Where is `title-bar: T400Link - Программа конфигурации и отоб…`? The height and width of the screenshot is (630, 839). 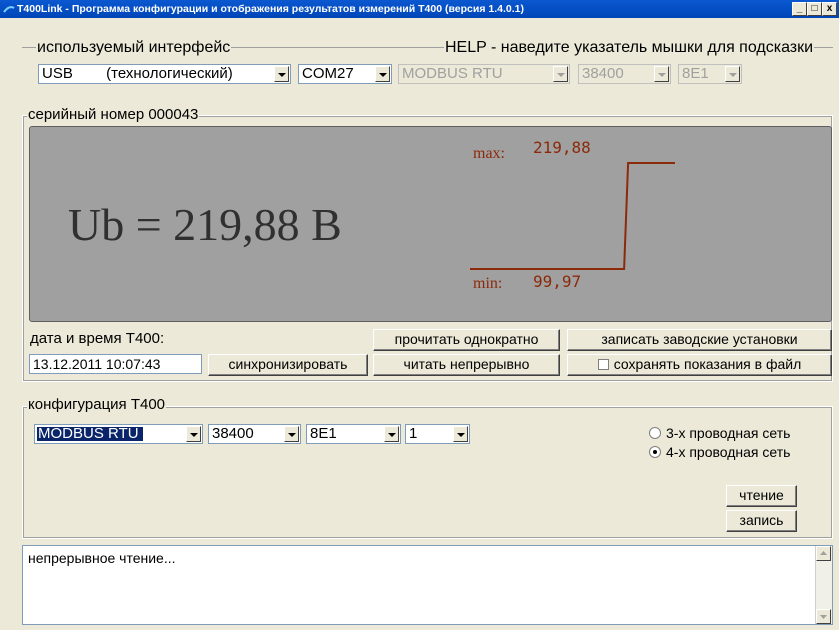
title-bar: T400Link - Программа конфигурации и отоб… is located at coordinates (419, 9).